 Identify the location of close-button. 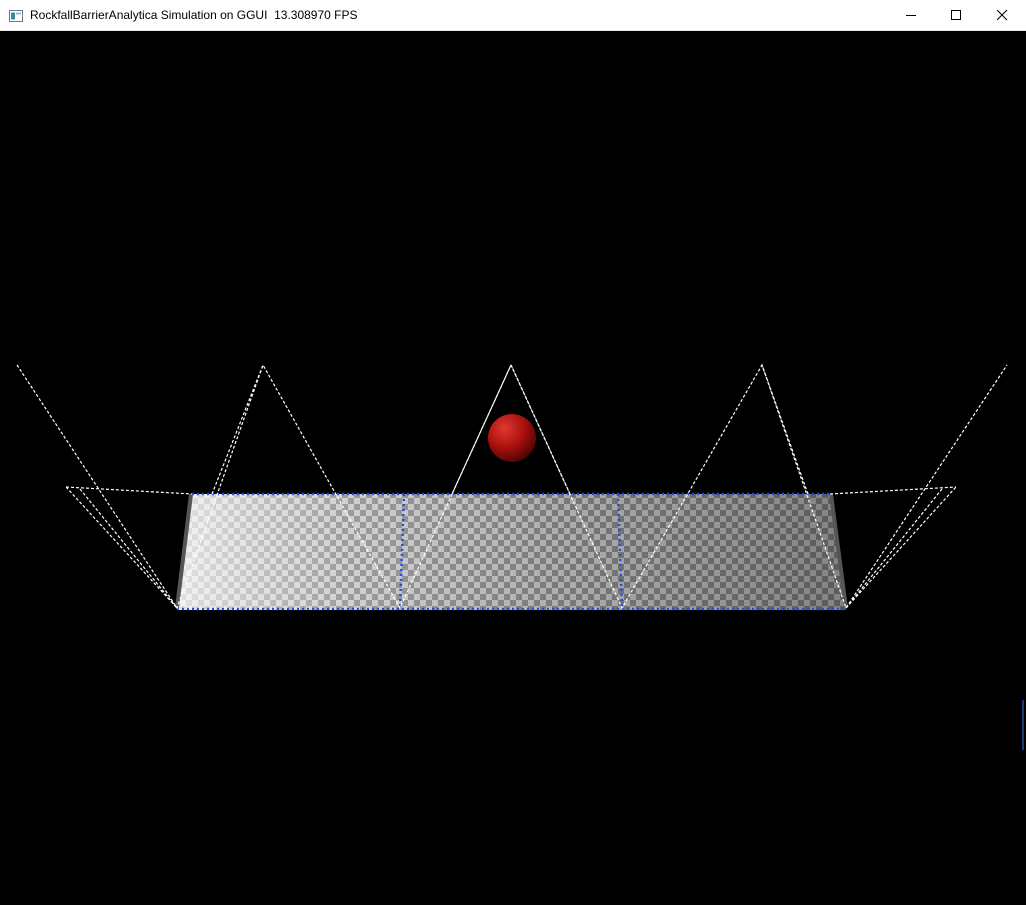
(1002, 15).